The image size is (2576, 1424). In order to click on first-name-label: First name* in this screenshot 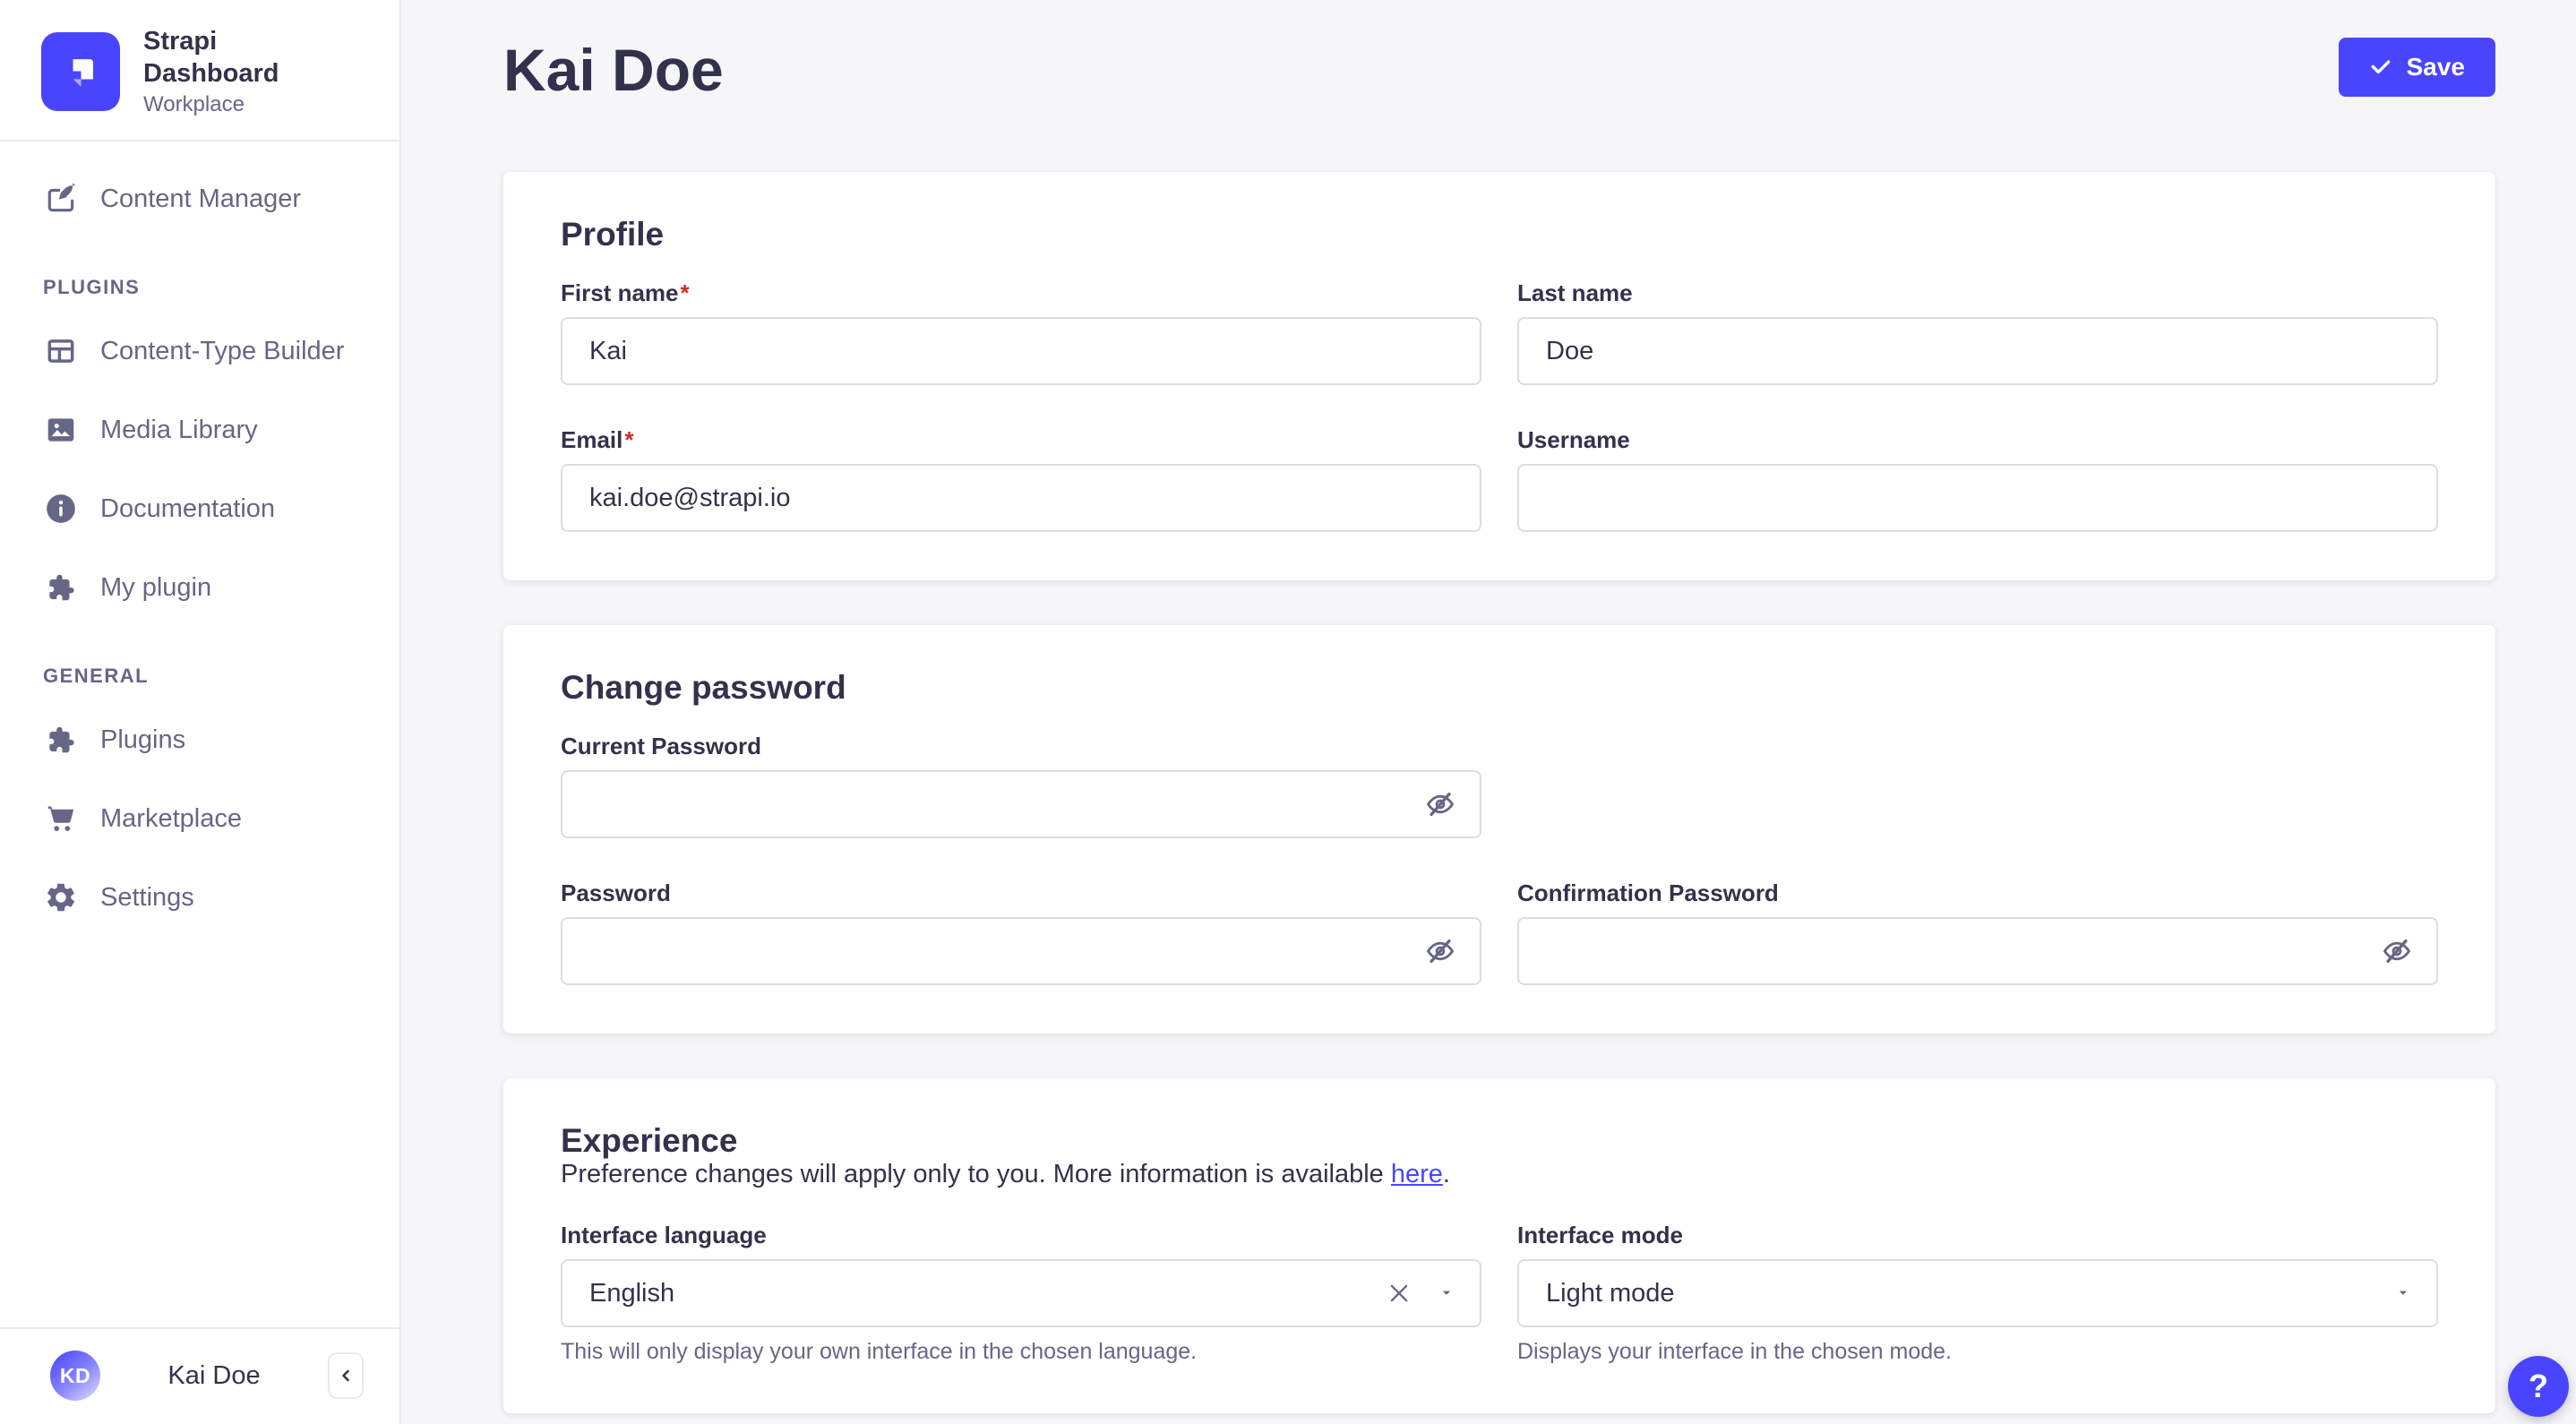, I will do `click(625, 292)`.